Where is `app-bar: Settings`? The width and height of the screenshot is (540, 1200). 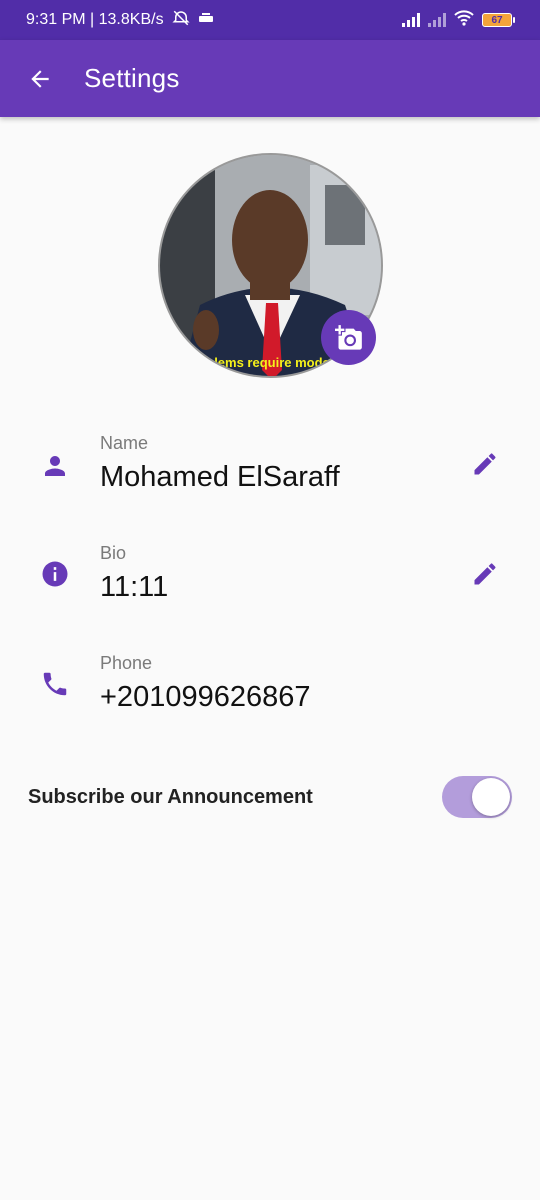 app-bar: Settings is located at coordinates (270, 78).